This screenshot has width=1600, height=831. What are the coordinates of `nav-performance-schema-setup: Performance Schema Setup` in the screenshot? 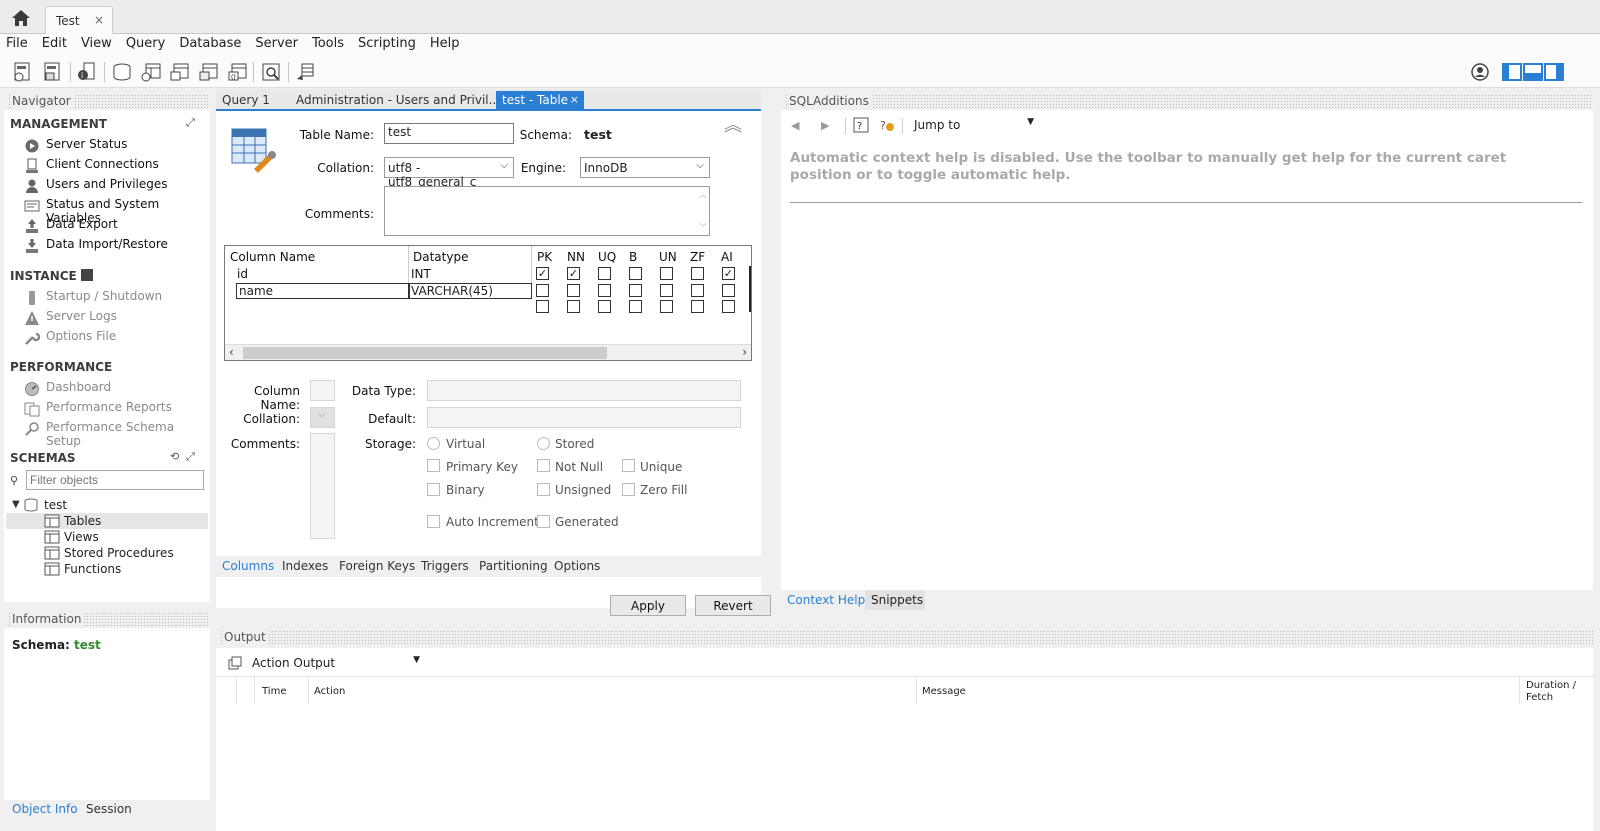 It's located at (117, 434).